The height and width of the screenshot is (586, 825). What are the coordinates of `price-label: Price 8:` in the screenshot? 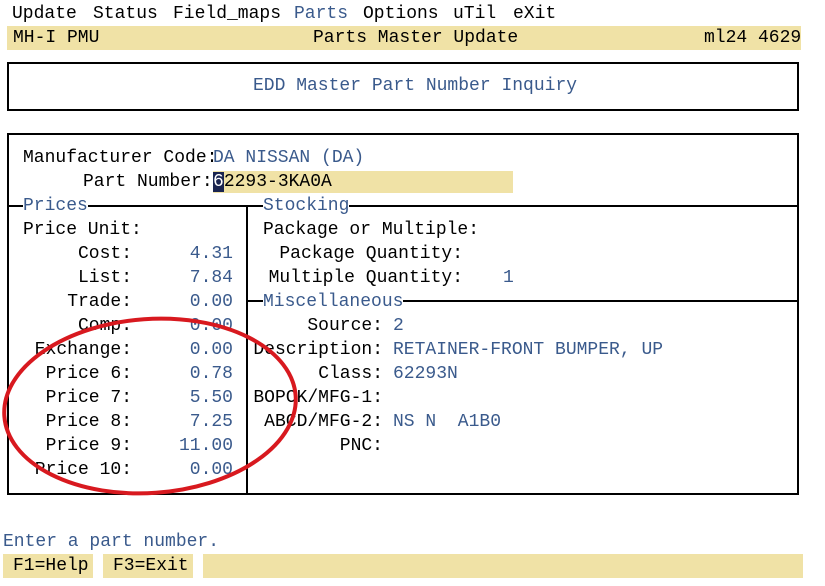 It's located at (88, 422).